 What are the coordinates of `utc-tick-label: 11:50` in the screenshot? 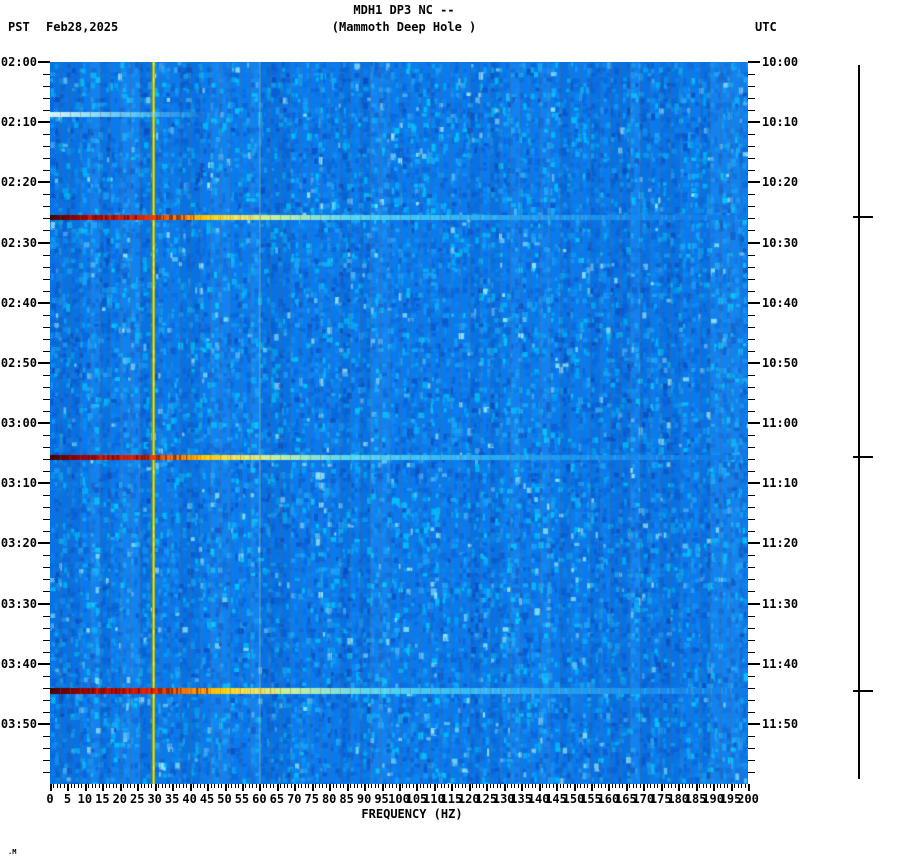 It's located at (780, 723).